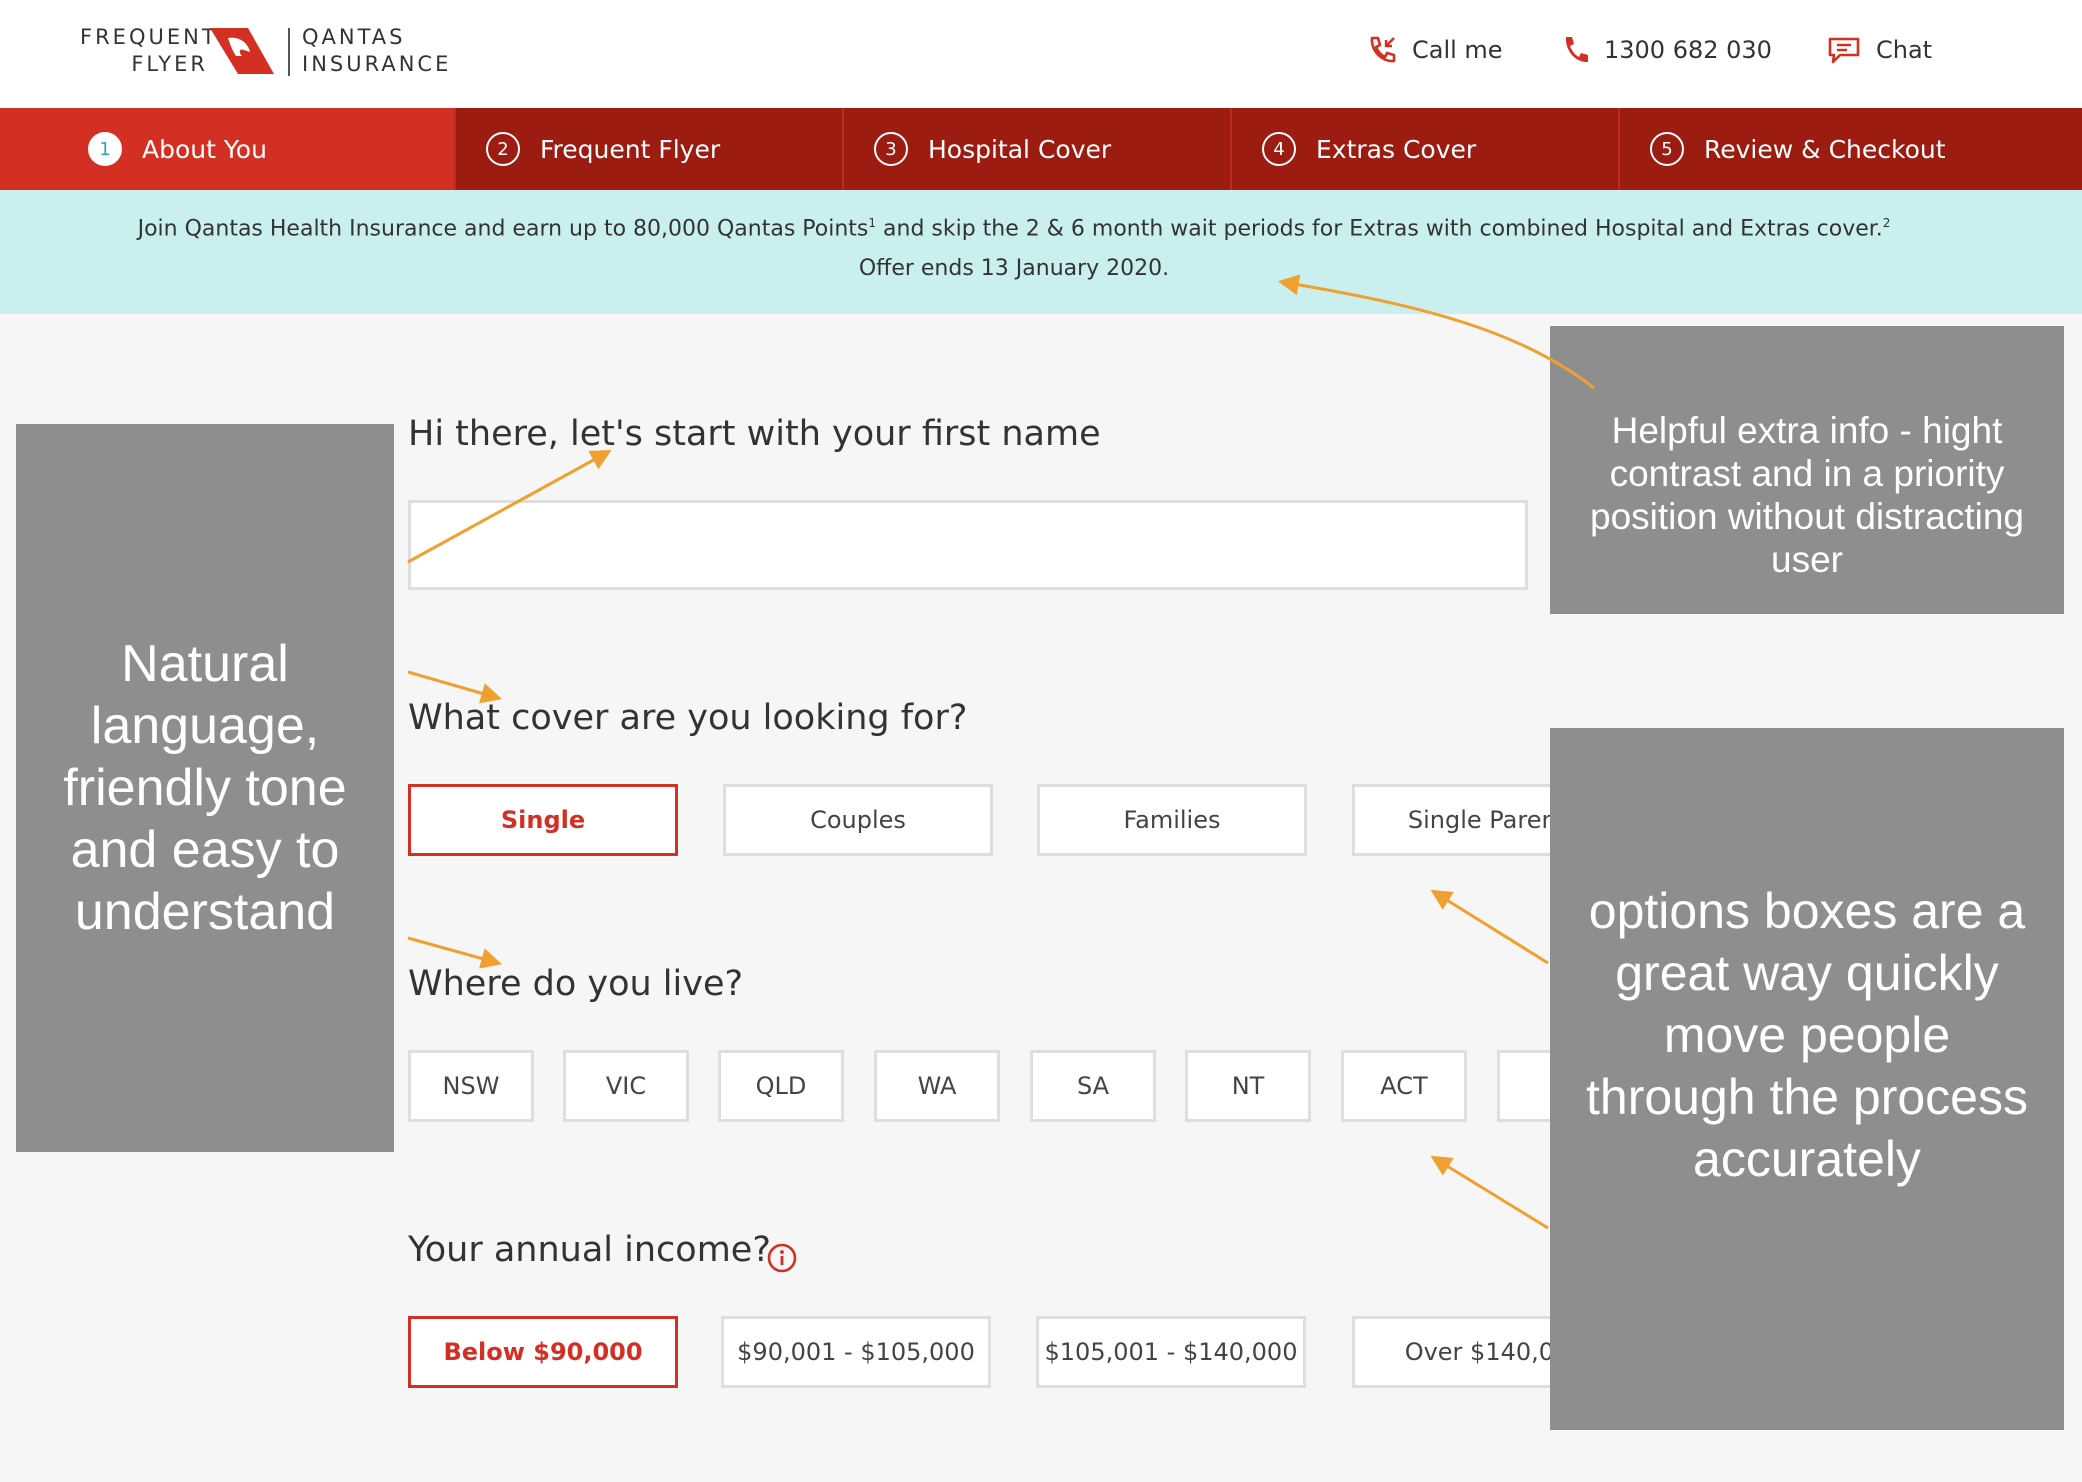 Image resolution: width=2082 pixels, height=1482 pixels. I want to click on tab-review-checkout: 5 Review & Checkout, so click(1851, 149).